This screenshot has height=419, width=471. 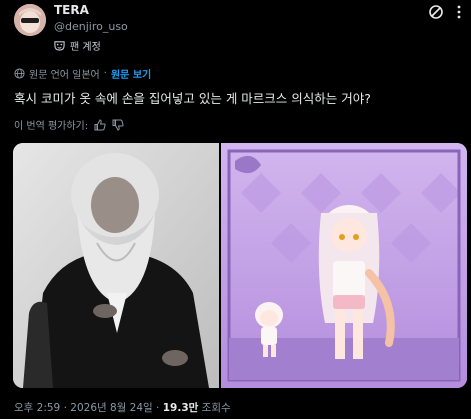 What do you see at coordinates (118, 125) in the screenshot?
I see `thumbs-down-icon` at bounding box center [118, 125].